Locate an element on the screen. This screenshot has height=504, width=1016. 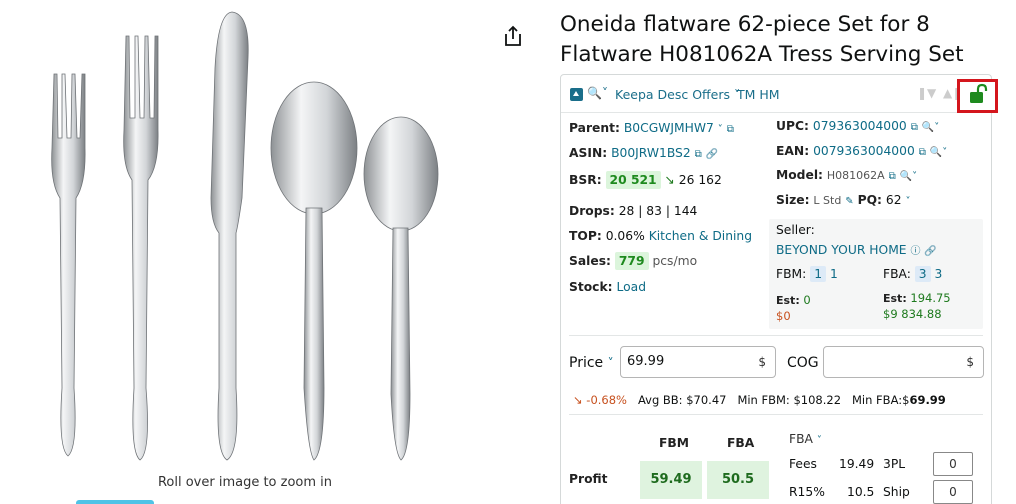
drops-value: 28 | 83 | 144 is located at coordinates (658, 211).